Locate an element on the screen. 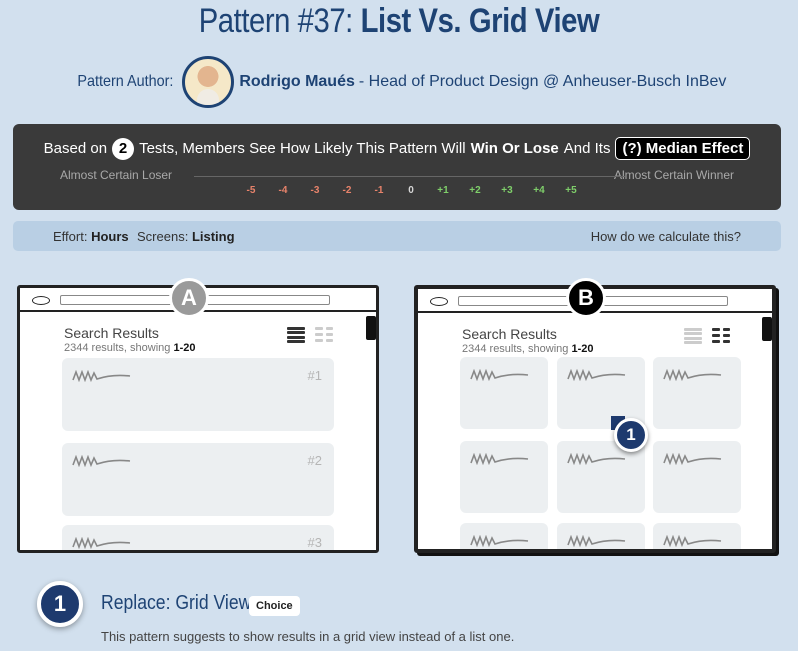 The width and height of the screenshot is (798, 651). author-label: Pattern Author: is located at coordinates (124, 81).